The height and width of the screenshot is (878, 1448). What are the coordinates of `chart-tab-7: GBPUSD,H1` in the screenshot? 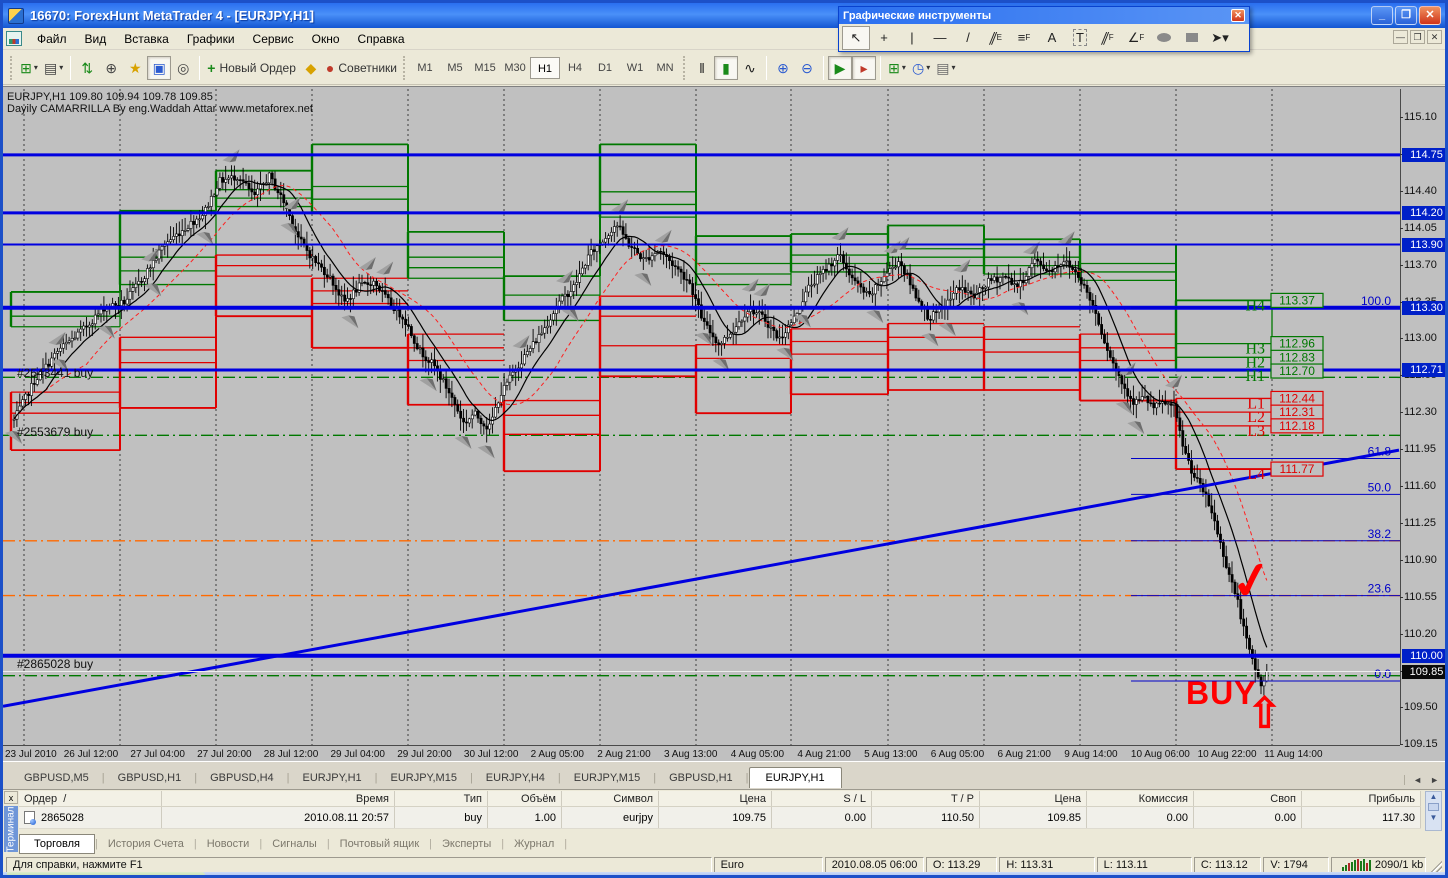 It's located at (701, 778).